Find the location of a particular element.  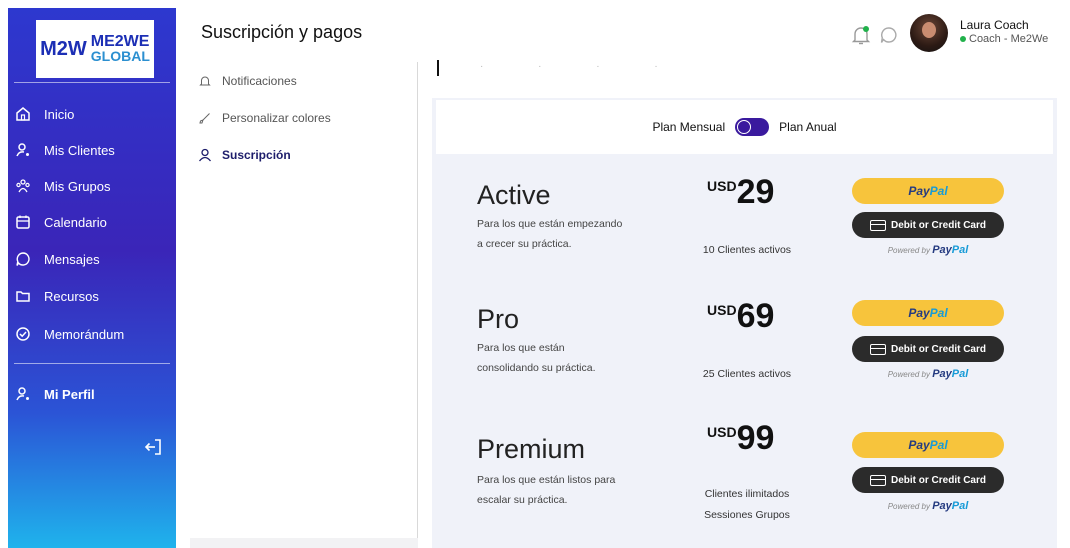

app-logo: M2W ME2WE GLOBAL is located at coordinates (95, 49).